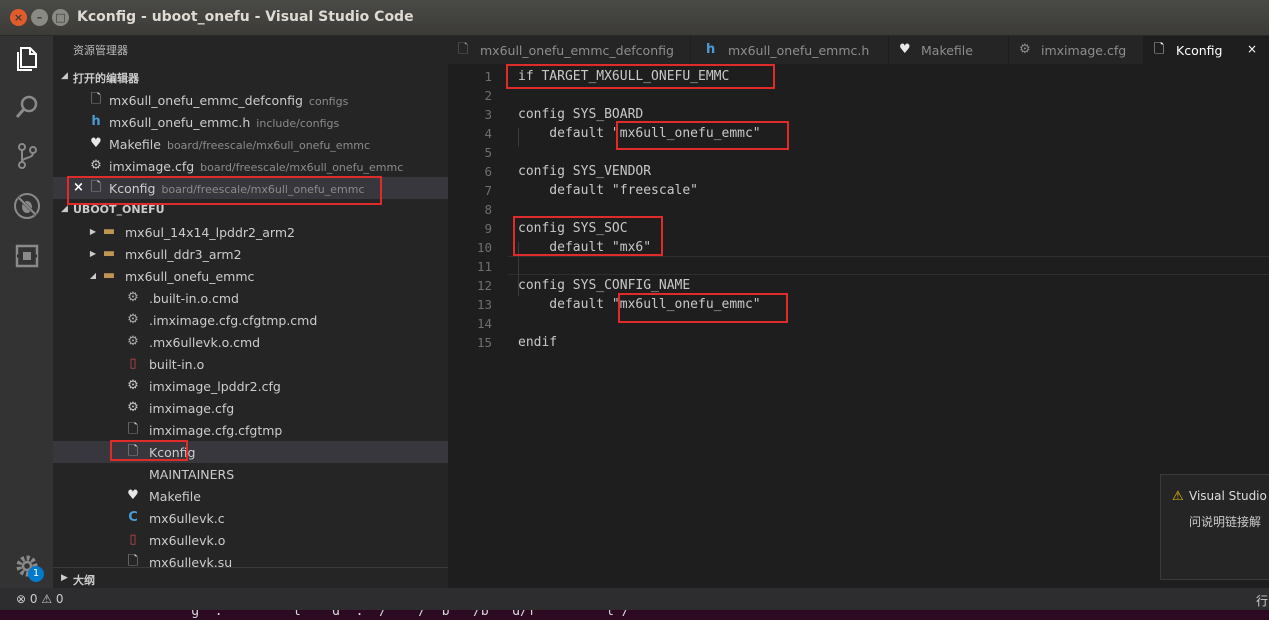  What do you see at coordinates (93, 276) in the screenshot?
I see `chevron-down-icon: ◢` at bounding box center [93, 276].